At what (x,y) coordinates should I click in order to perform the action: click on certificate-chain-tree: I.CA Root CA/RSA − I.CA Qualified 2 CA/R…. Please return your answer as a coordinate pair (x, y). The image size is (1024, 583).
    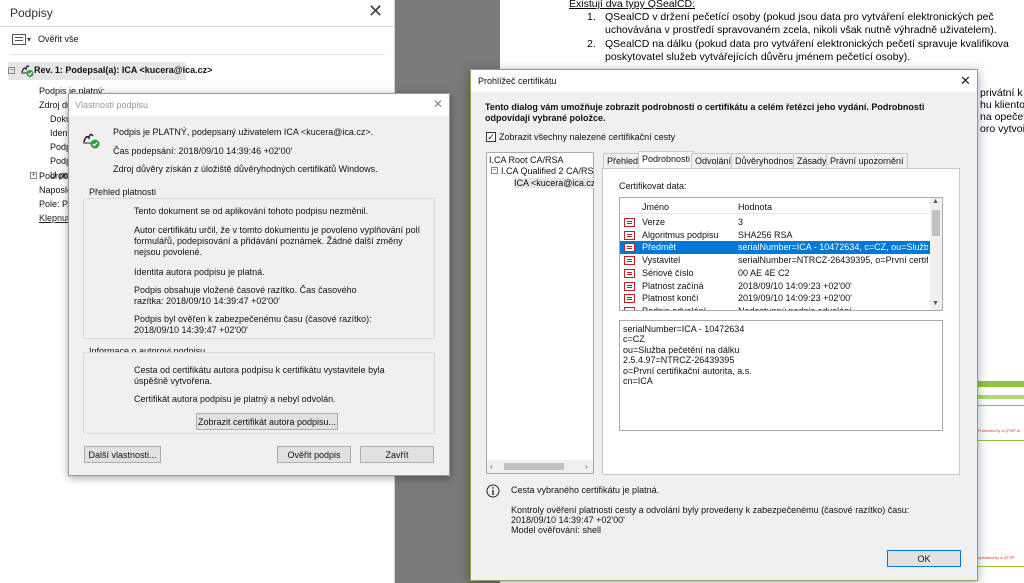
    Looking at the image, I should click on (540, 313).